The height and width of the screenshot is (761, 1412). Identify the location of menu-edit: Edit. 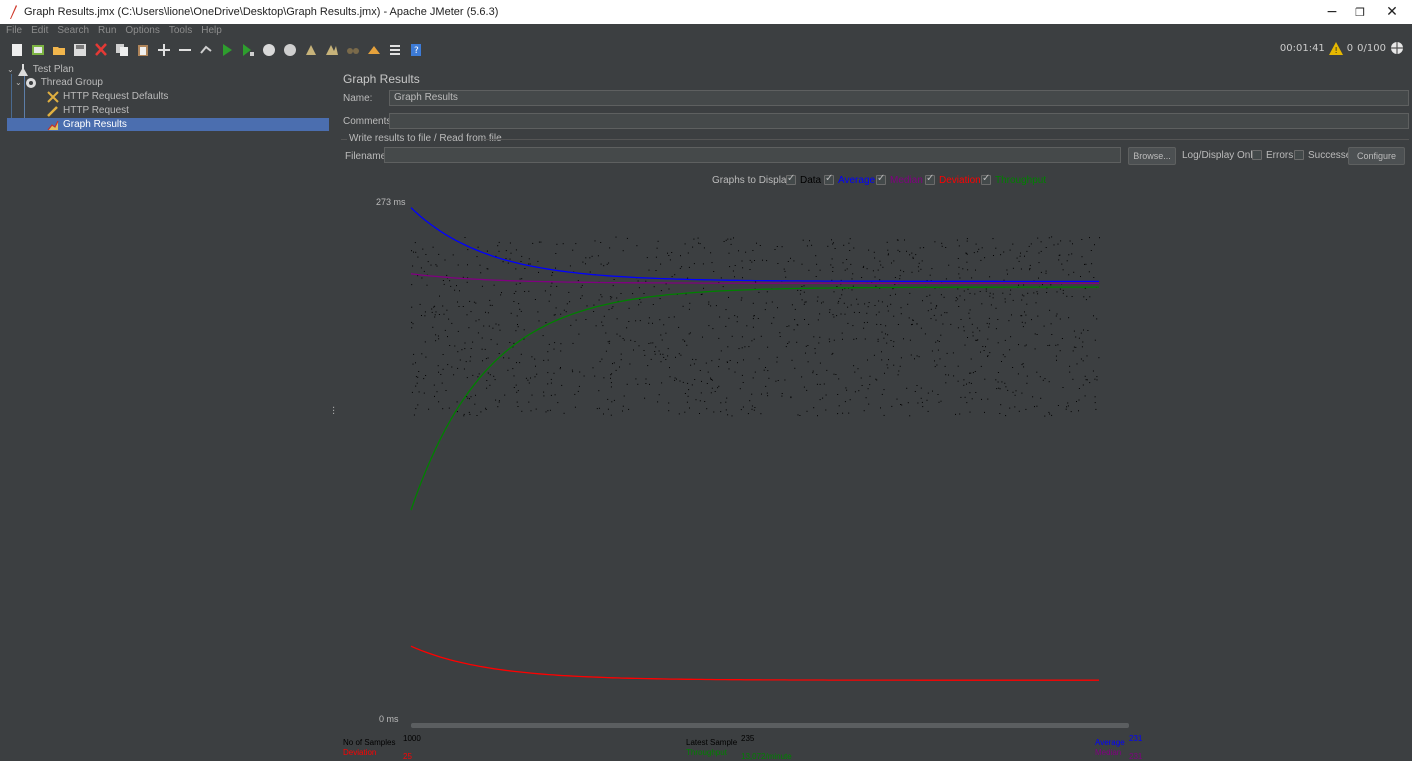
(39, 30).